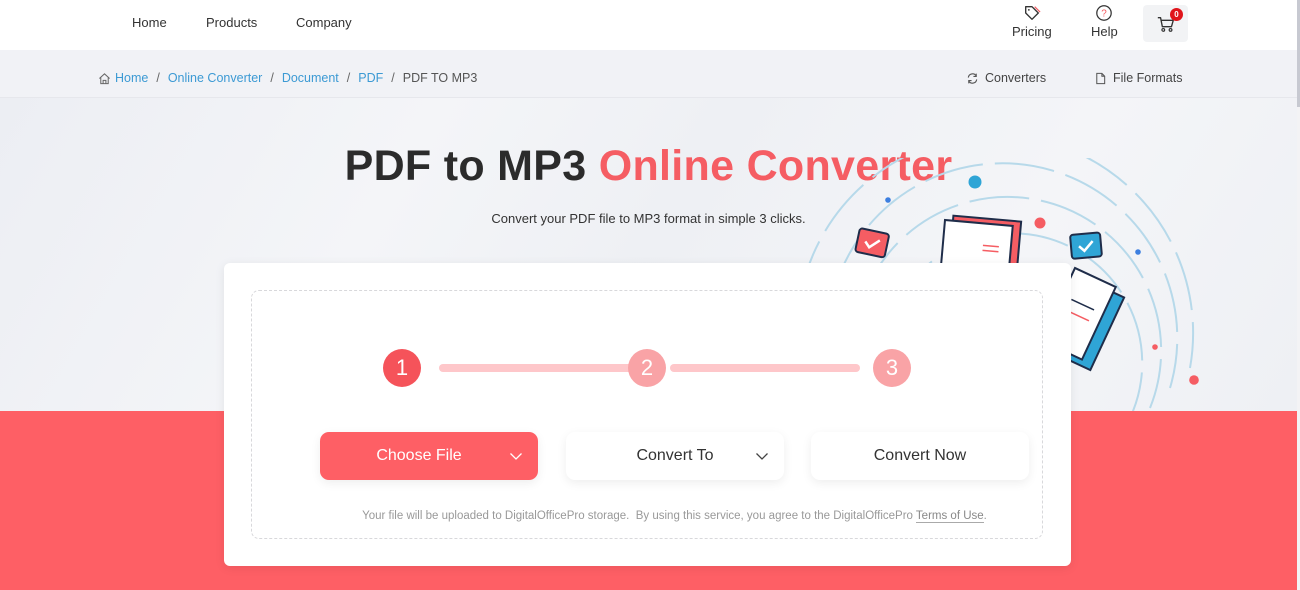  What do you see at coordinates (310, 78) in the screenshot?
I see `breadcrumb-document: Document` at bounding box center [310, 78].